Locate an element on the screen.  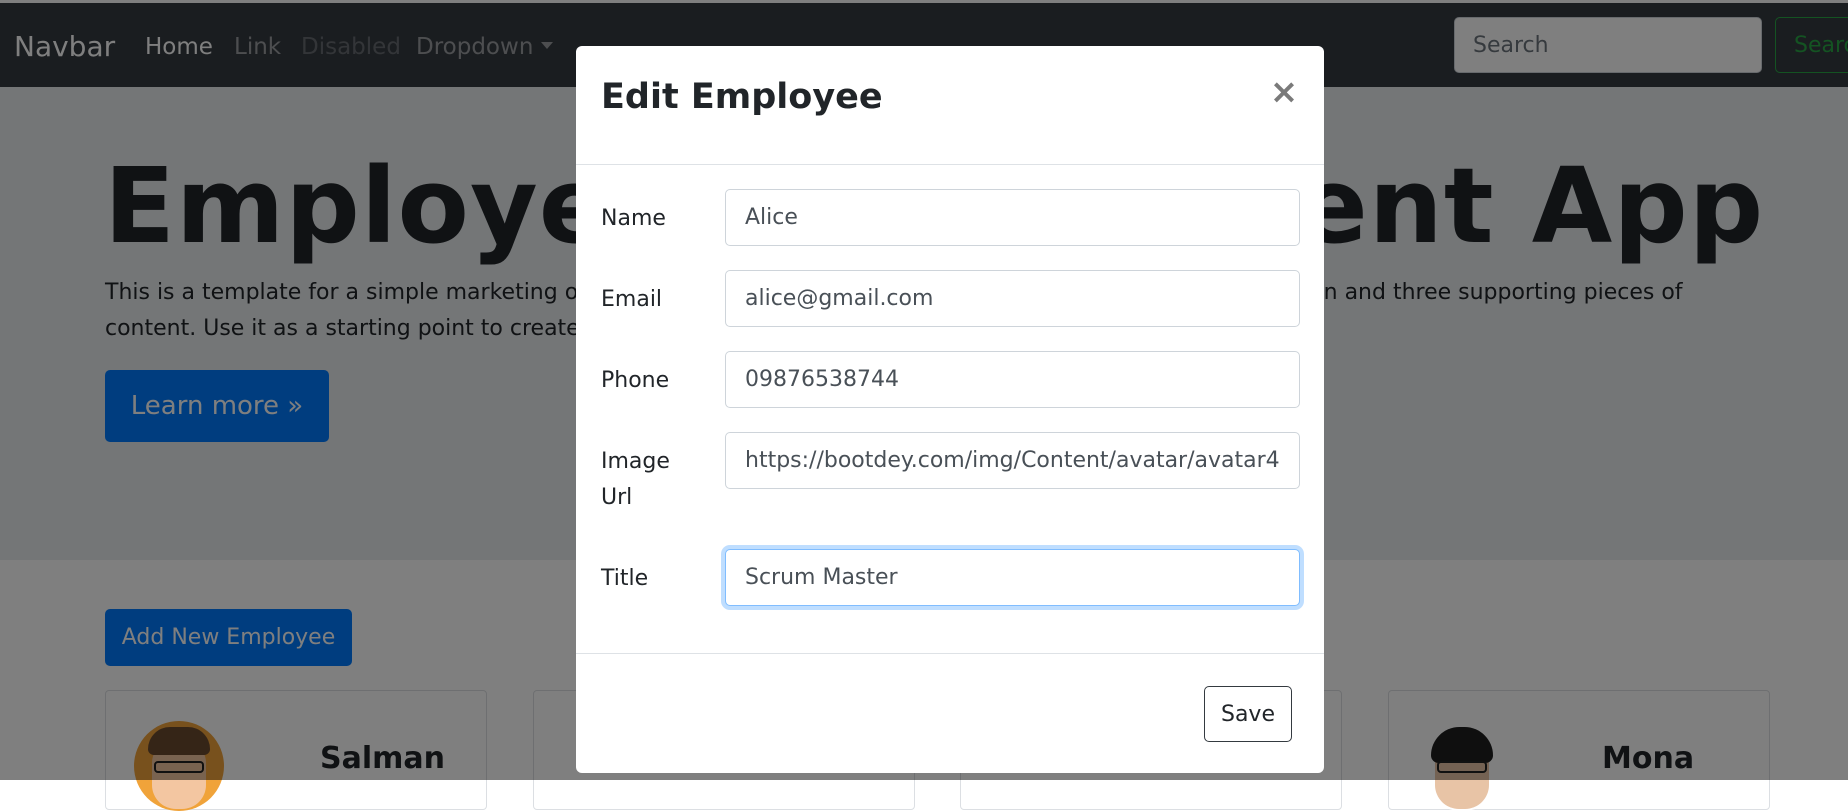
name-label: Name is located at coordinates (633, 218).